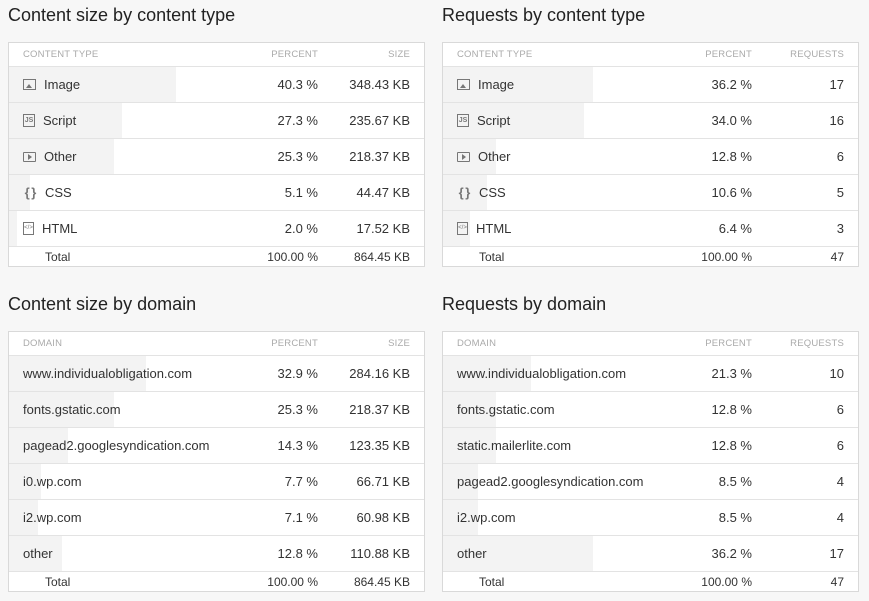  I want to click on row-percent: 6.4 %, so click(735, 228).